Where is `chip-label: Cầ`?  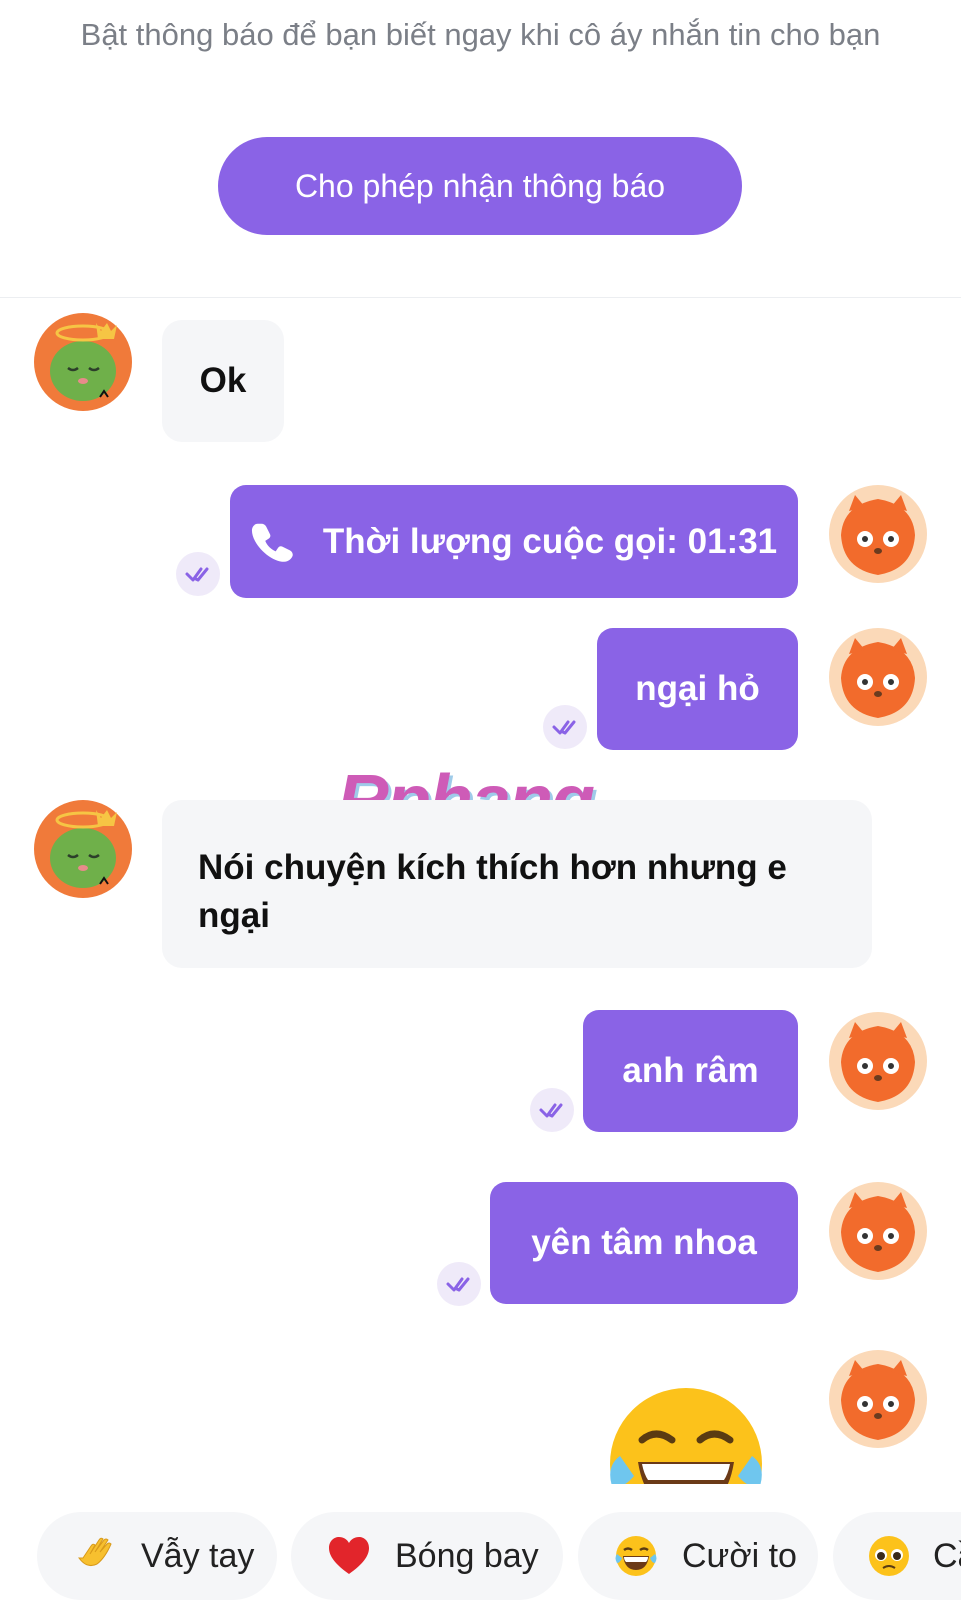
chip-label: Cầ is located at coordinates (947, 1555).